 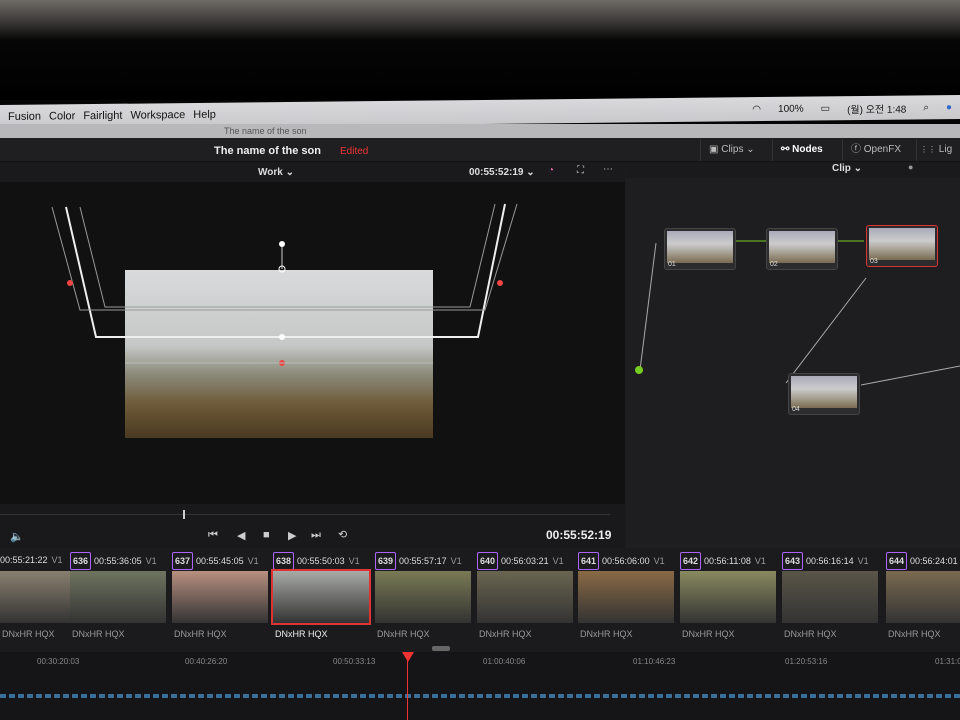 What do you see at coordinates (17, 536) in the screenshot?
I see `volume-icon: 🔈` at bounding box center [17, 536].